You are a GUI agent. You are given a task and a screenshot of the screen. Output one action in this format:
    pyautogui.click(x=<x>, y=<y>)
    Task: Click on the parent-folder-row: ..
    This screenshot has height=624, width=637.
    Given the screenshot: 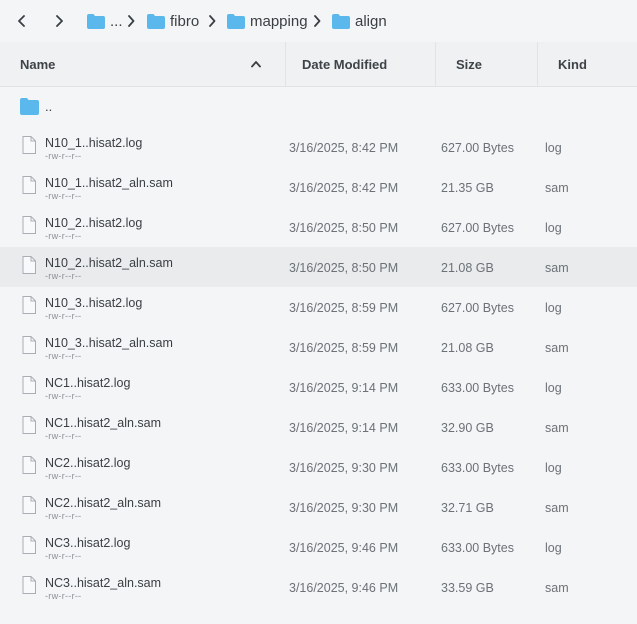 What is the action you would take?
    pyautogui.click(x=318, y=107)
    